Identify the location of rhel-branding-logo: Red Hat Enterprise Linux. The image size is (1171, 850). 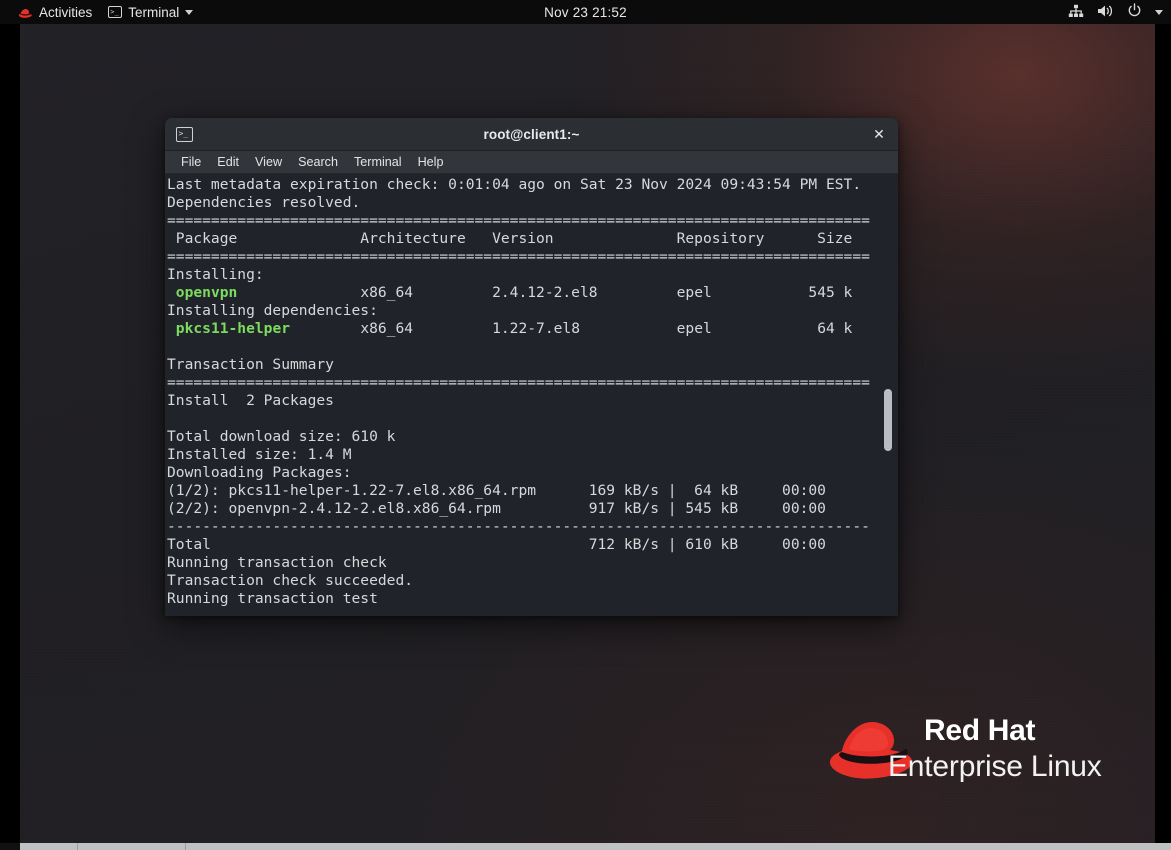
(969, 754).